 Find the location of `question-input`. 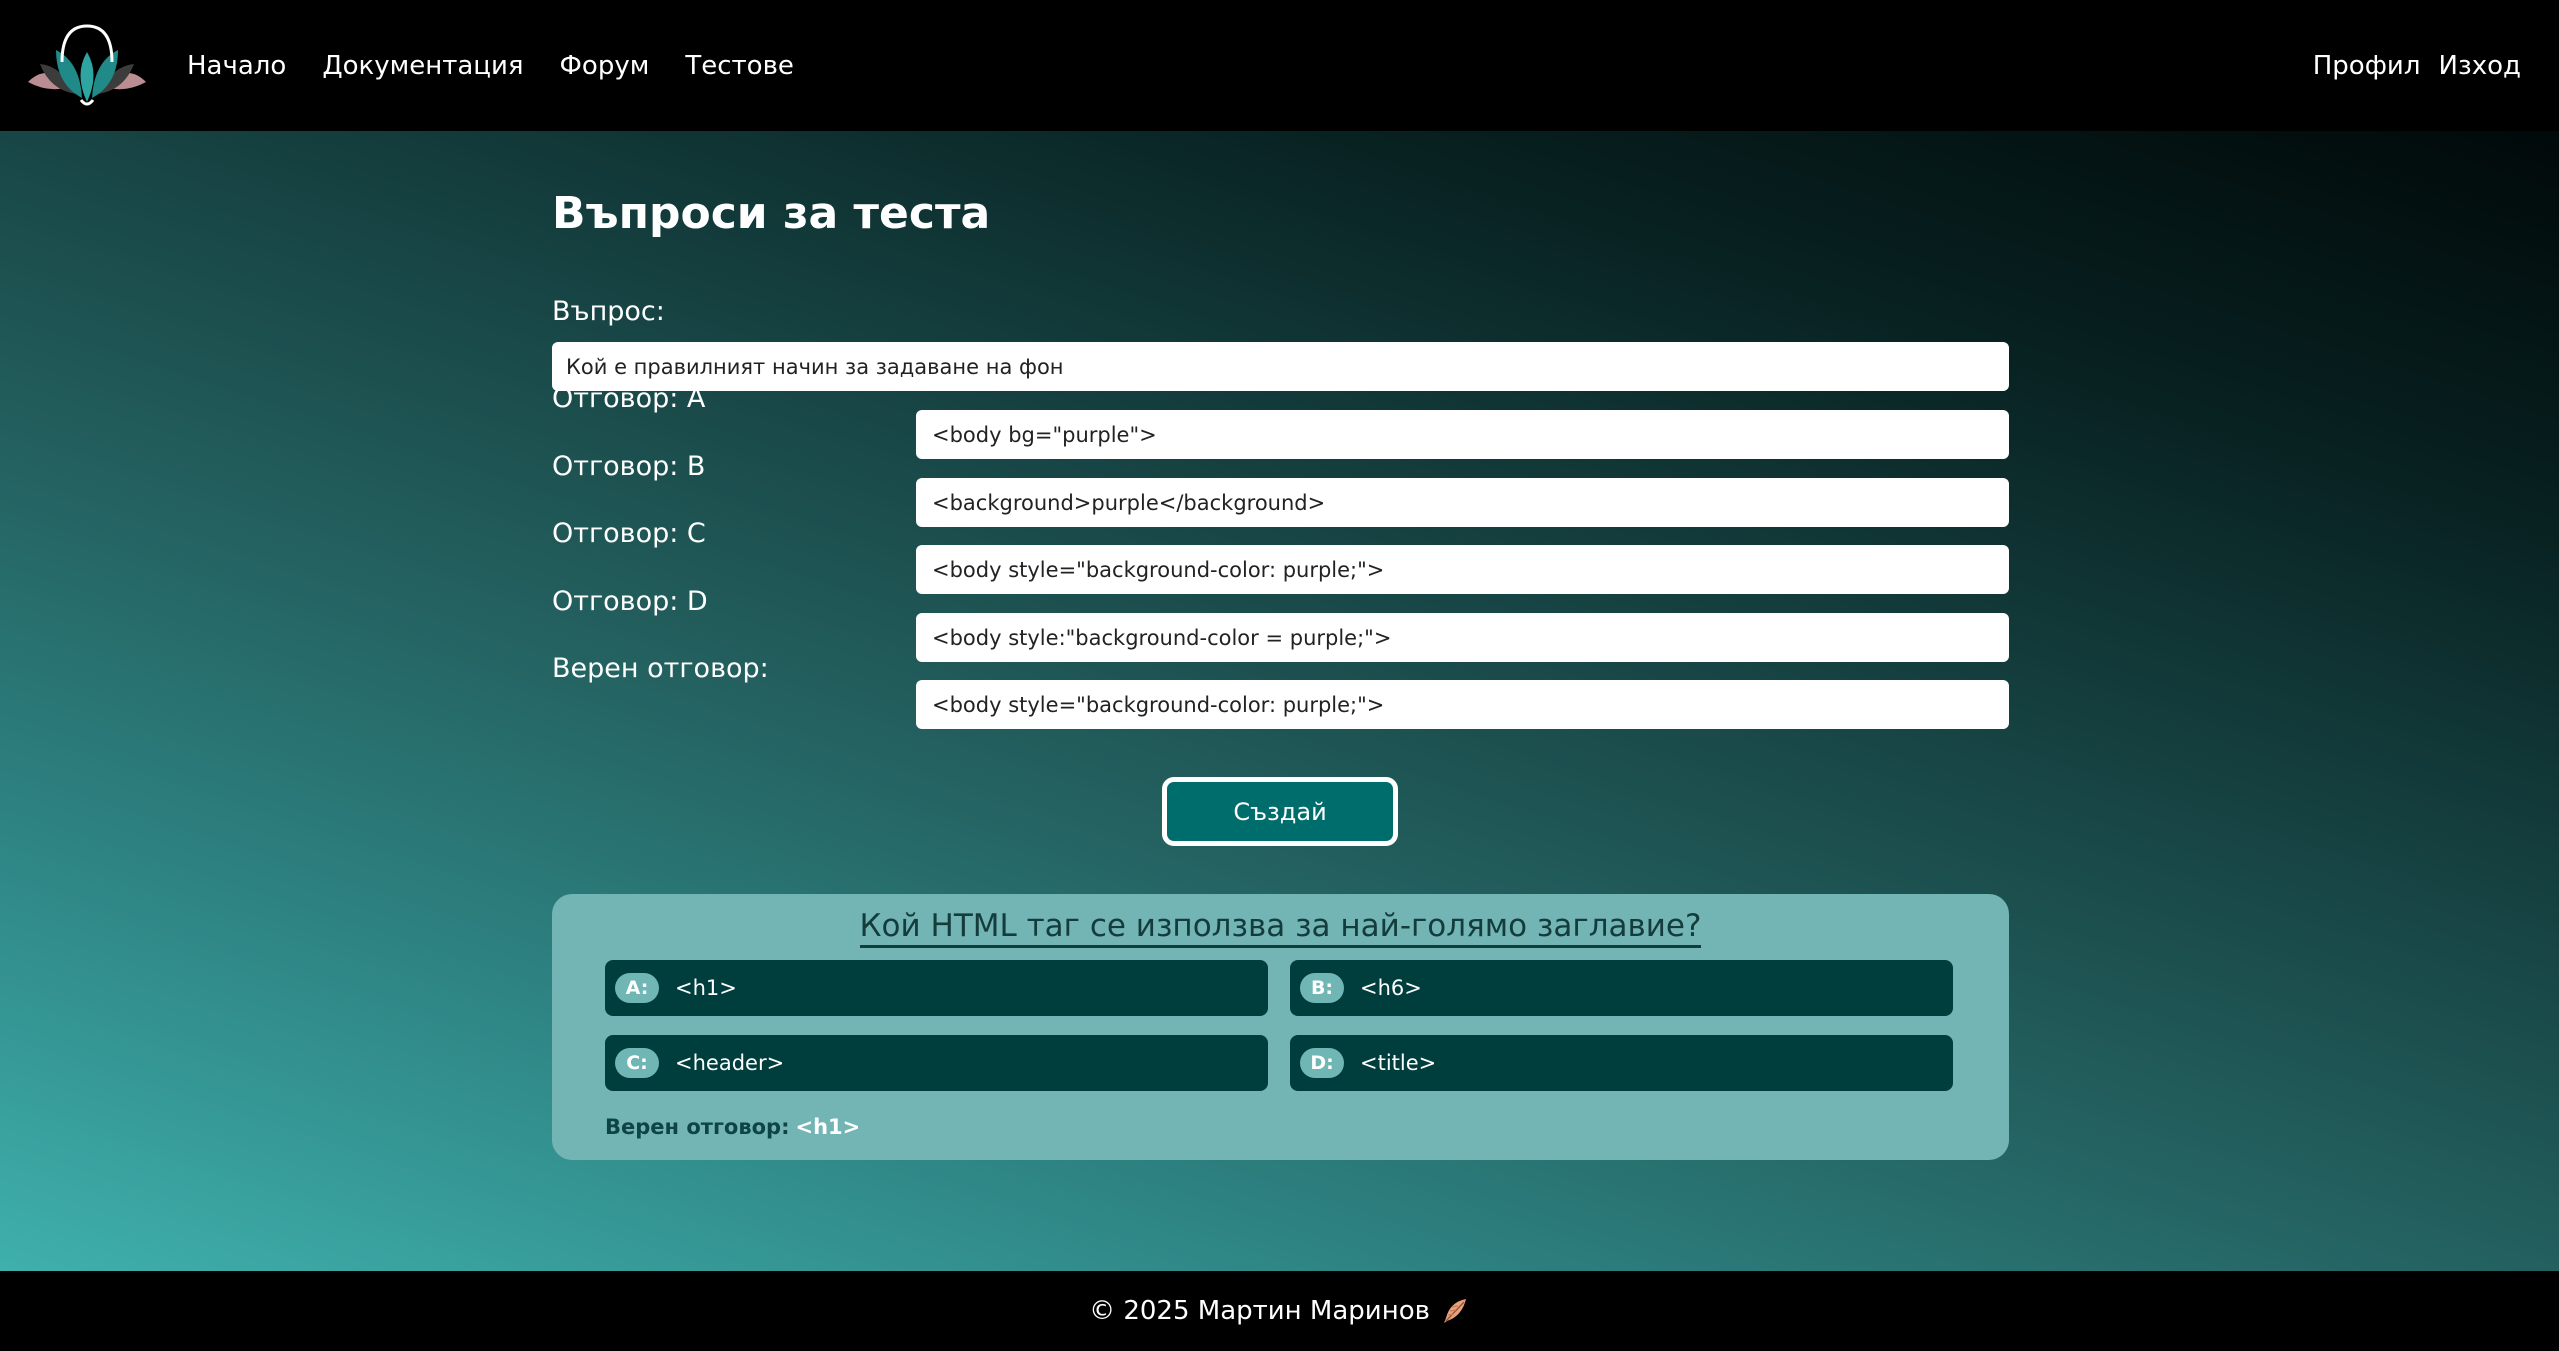

question-input is located at coordinates (1280, 366).